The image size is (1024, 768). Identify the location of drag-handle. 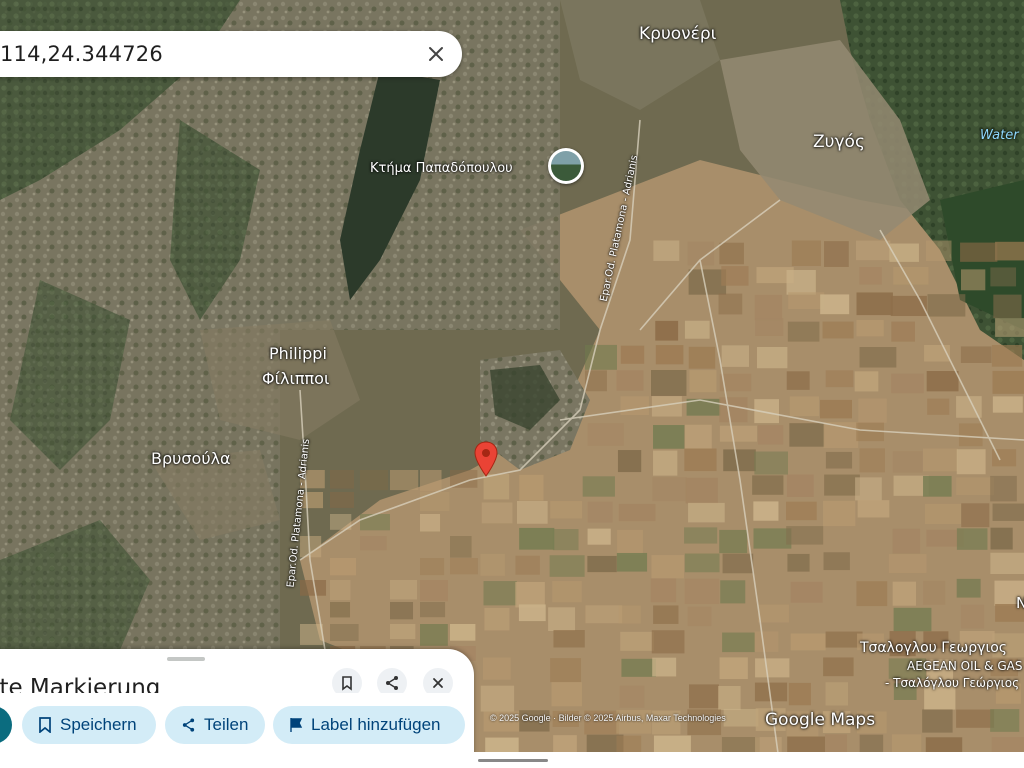
(186, 659).